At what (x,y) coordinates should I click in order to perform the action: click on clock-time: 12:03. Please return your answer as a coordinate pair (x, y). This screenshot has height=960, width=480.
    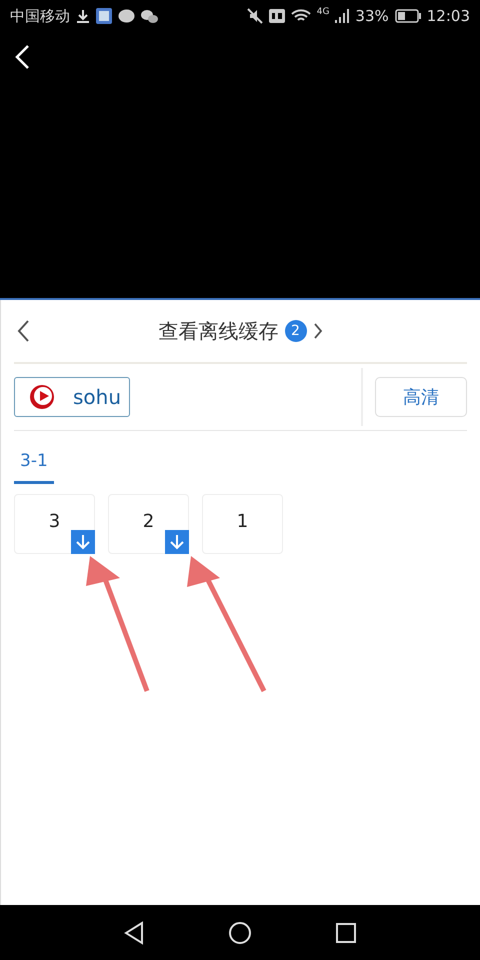
    Looking at the image, I should click on (448, 16).